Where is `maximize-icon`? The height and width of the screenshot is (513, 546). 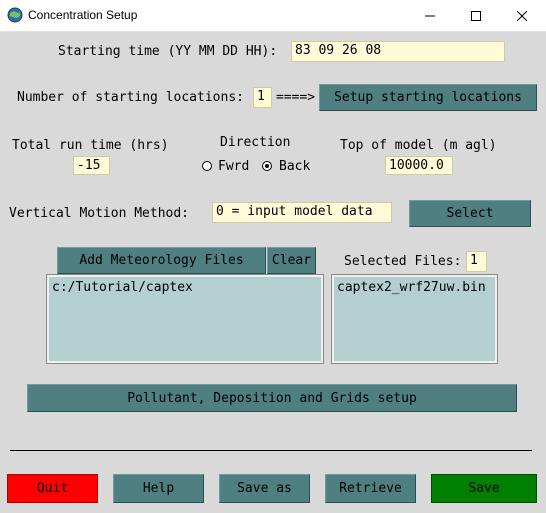
maximize-icon is located at coordinates (476, 15).